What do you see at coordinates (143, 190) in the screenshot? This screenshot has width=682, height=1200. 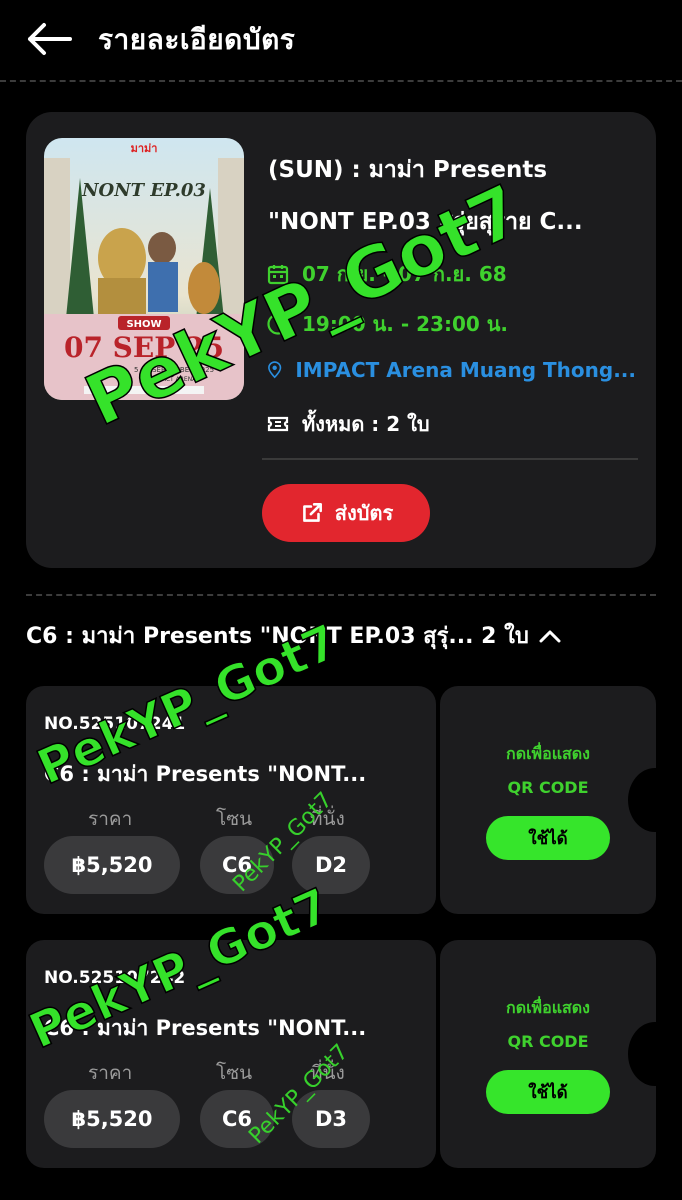 I see `svg-text: NONT EP.03` at bounding box center [143, 190].